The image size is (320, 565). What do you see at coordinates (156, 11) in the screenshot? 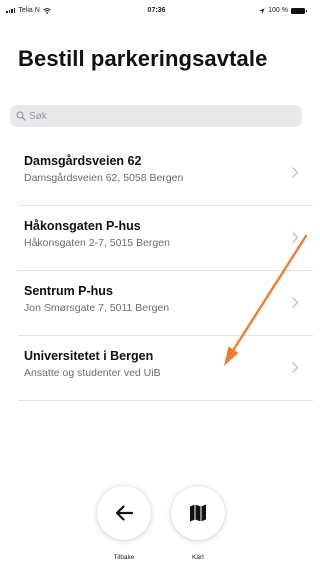
I see `status-bar: Telia N 07:36 100 %` at bounding box center [156, 11].